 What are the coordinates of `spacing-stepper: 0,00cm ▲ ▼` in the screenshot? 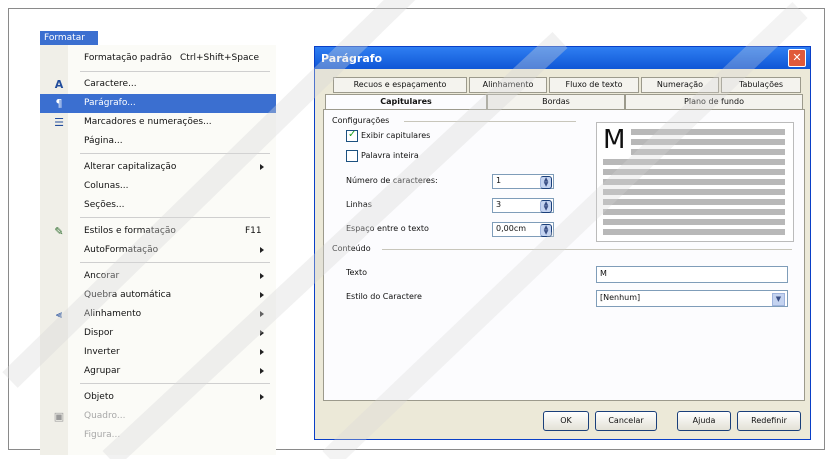 It's located at (523, 229).